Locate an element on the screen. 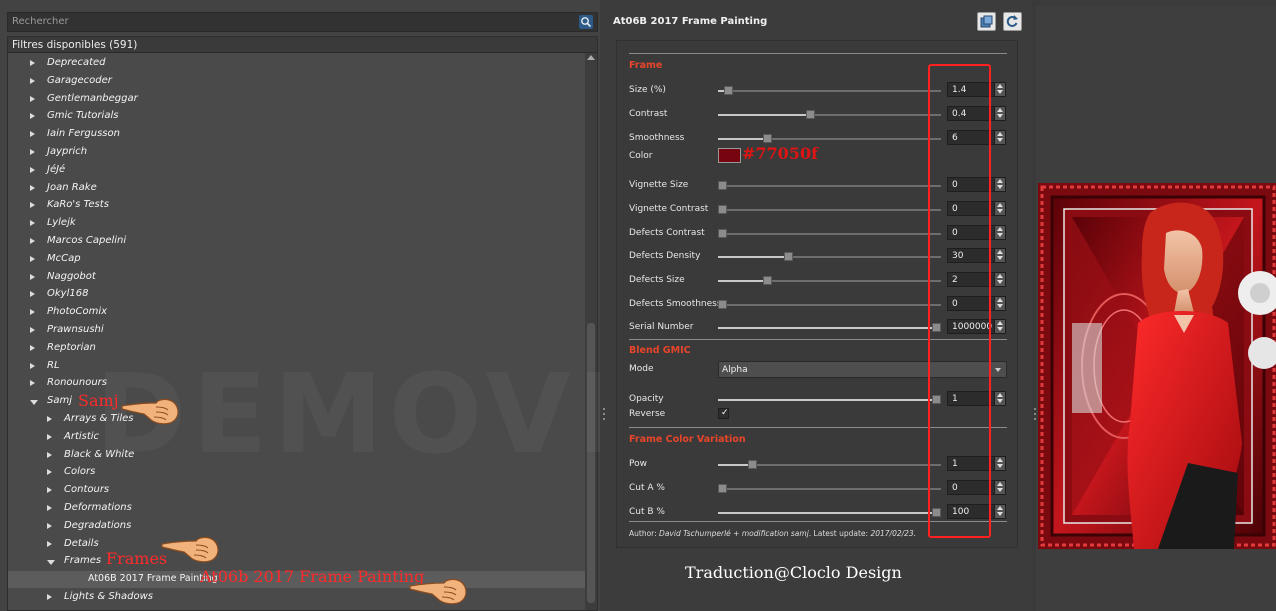 This screenshot has width=1276, height=611. tree-item: Jayprich is located at coordinates (297, 152).